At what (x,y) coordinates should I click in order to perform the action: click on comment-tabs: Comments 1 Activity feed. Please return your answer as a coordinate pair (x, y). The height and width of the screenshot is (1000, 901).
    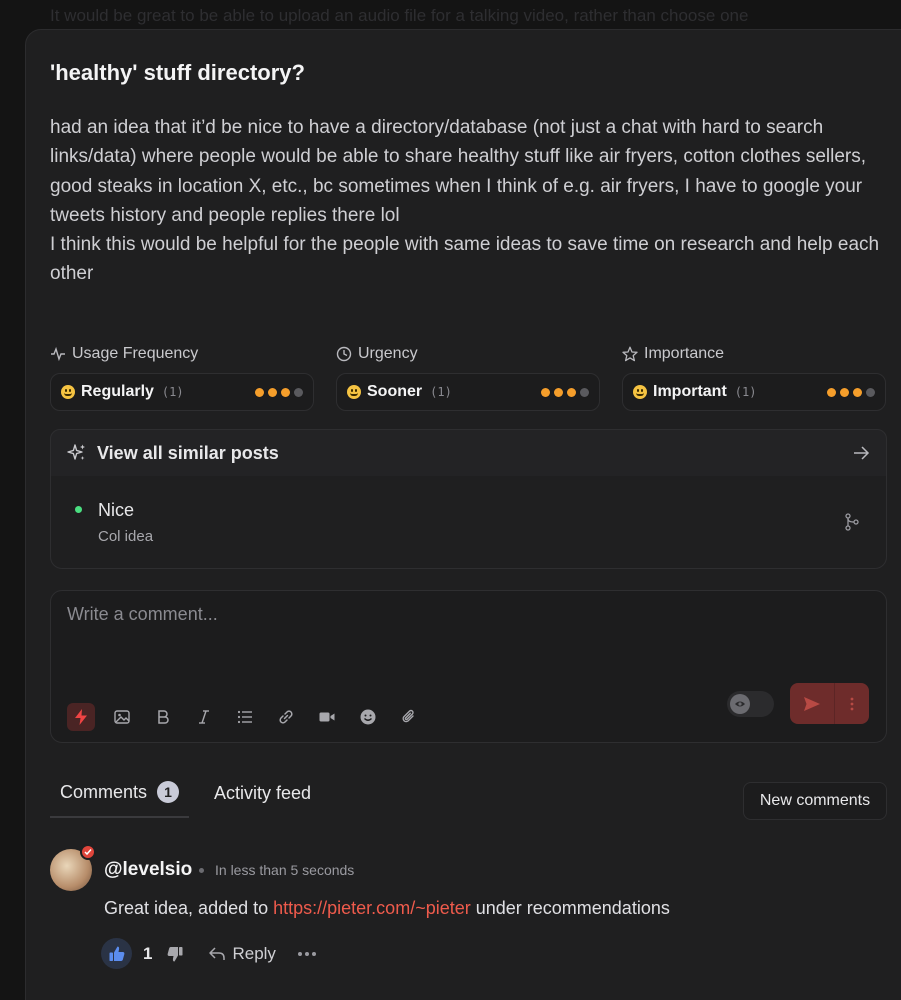
    Looking at the image, I should click on (185, 799).